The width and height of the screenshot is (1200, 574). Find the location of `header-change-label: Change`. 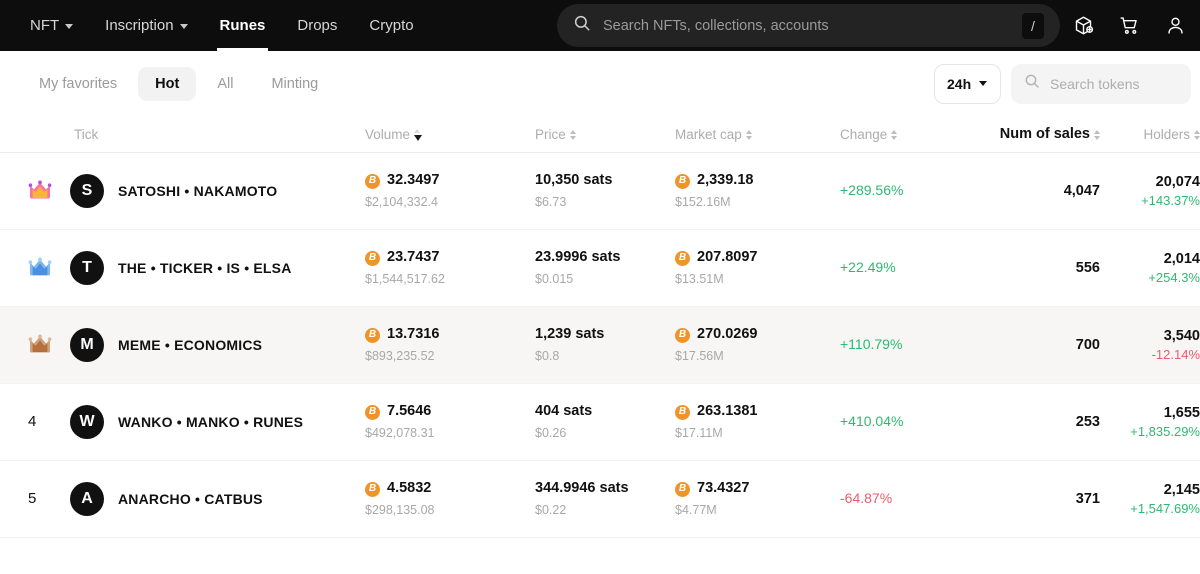

header-change-label: Change is located at coordinates (864, 134).